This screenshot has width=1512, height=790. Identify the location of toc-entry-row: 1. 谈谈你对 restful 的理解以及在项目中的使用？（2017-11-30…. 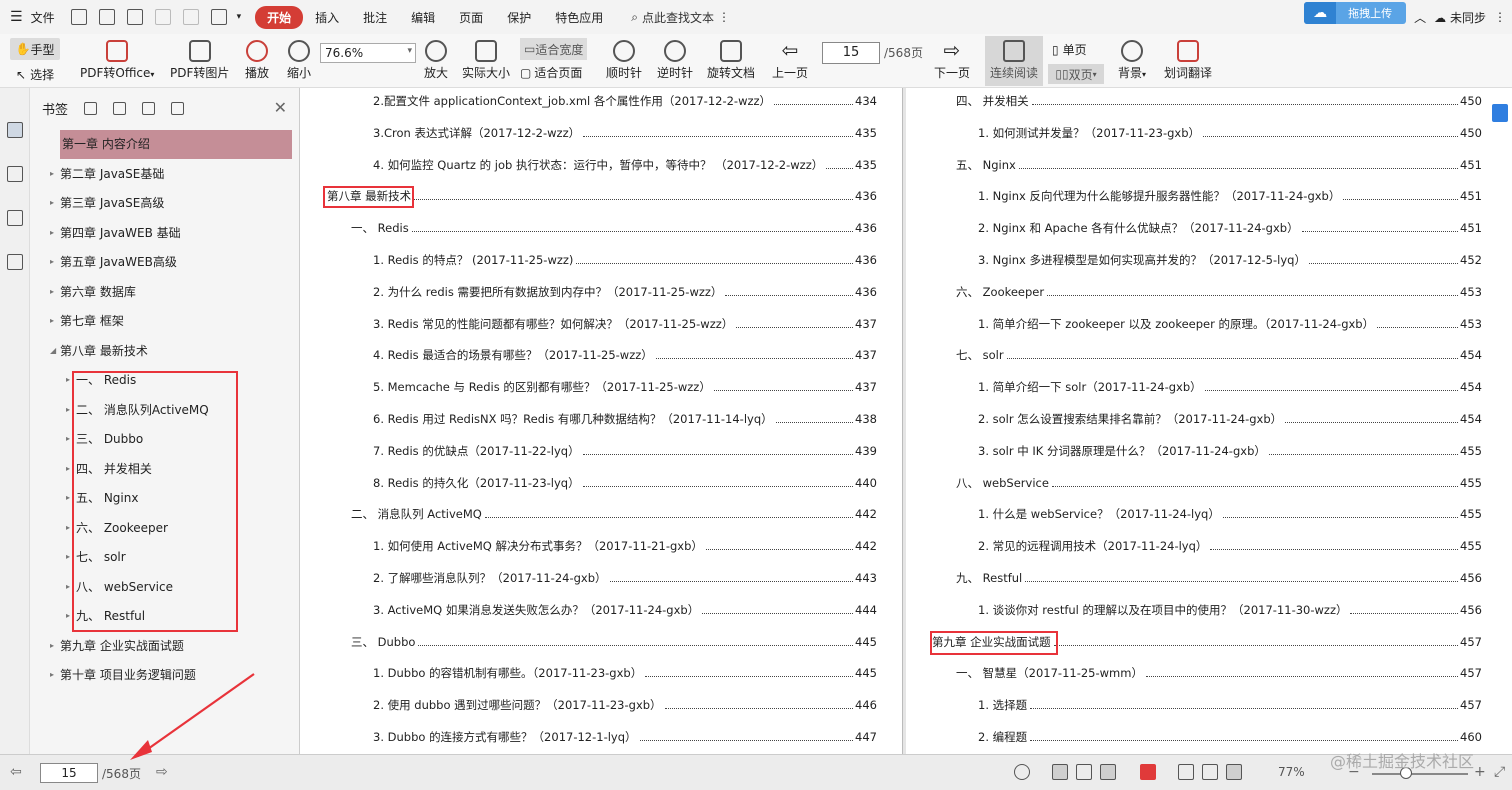
(1230, 610).